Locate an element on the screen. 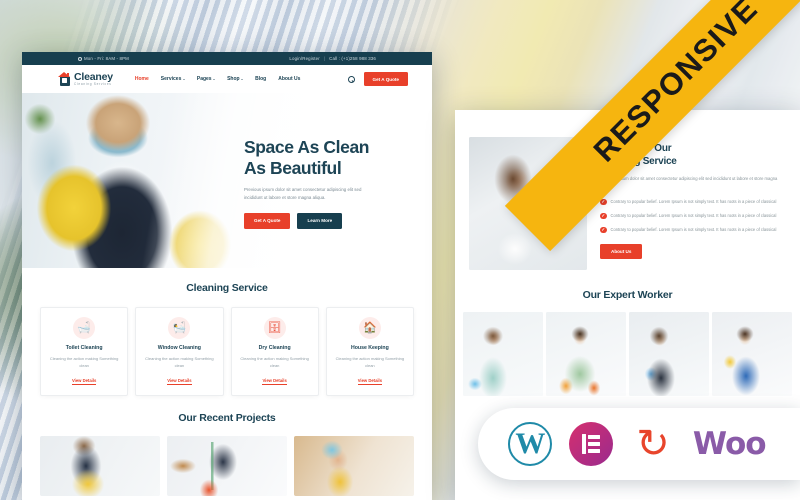  elementor-stack is located at coordinates (594, 444).